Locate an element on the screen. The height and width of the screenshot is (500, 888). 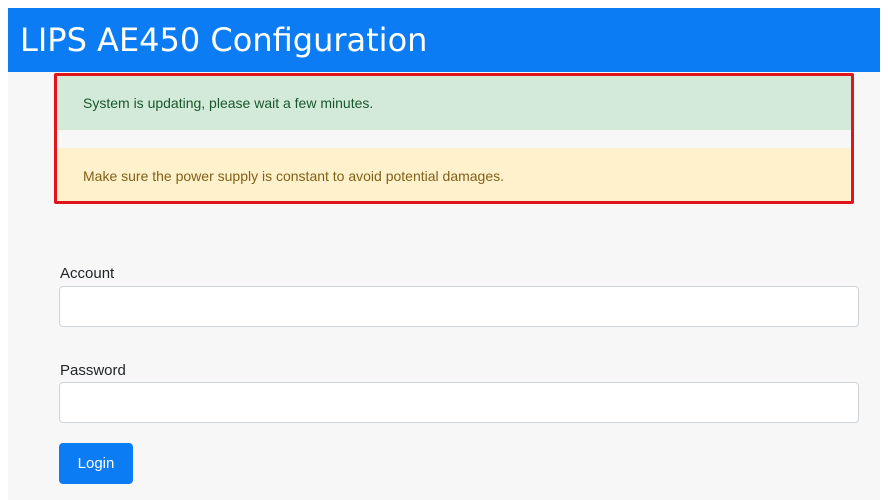
account-input is located at coordinates (459, 306).